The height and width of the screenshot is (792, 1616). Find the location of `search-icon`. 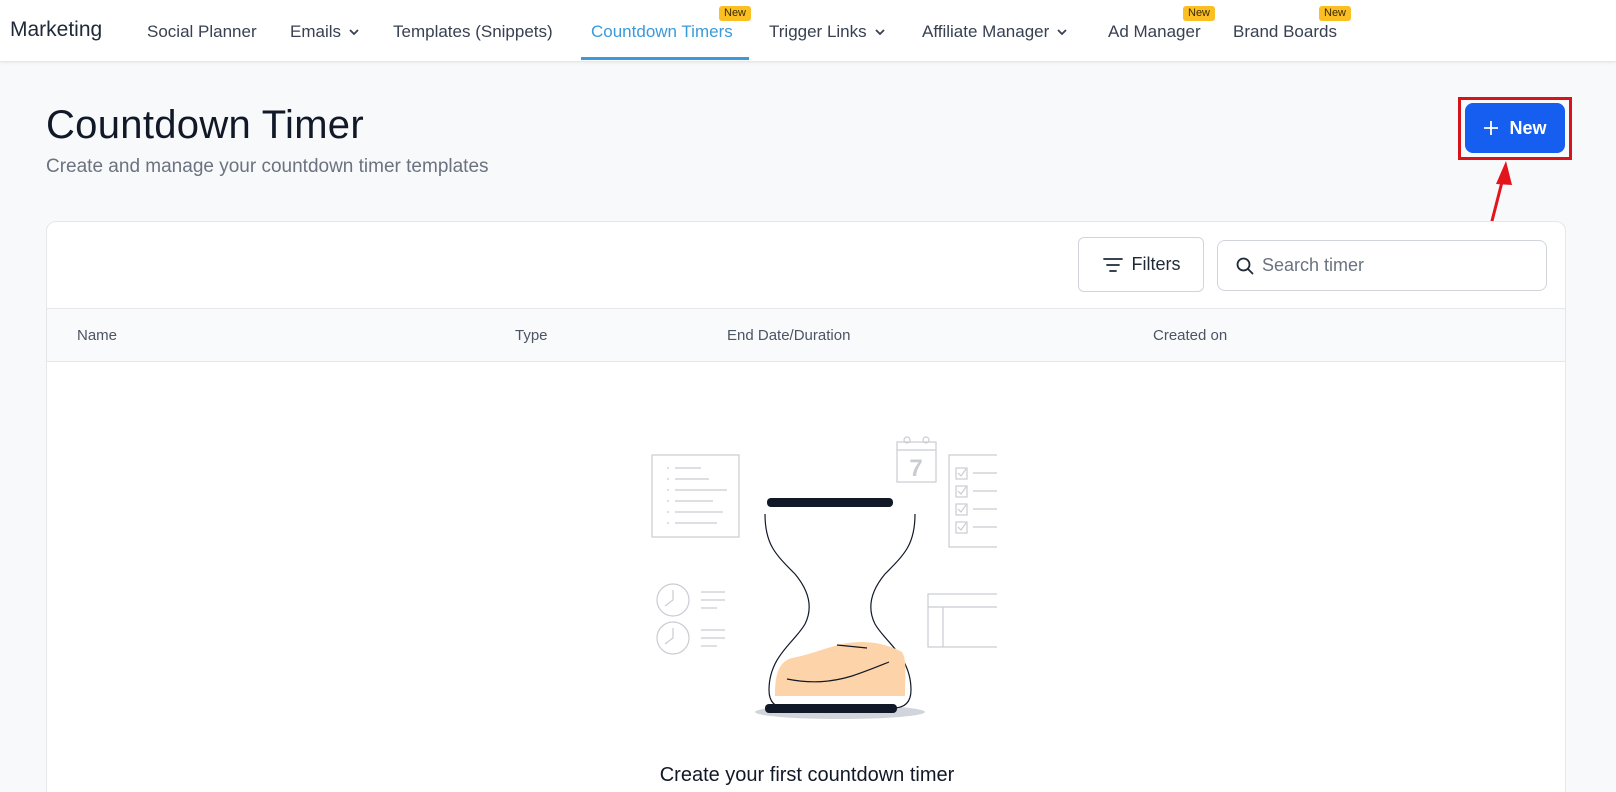

search-icon is located at coordinates (1245, 265).